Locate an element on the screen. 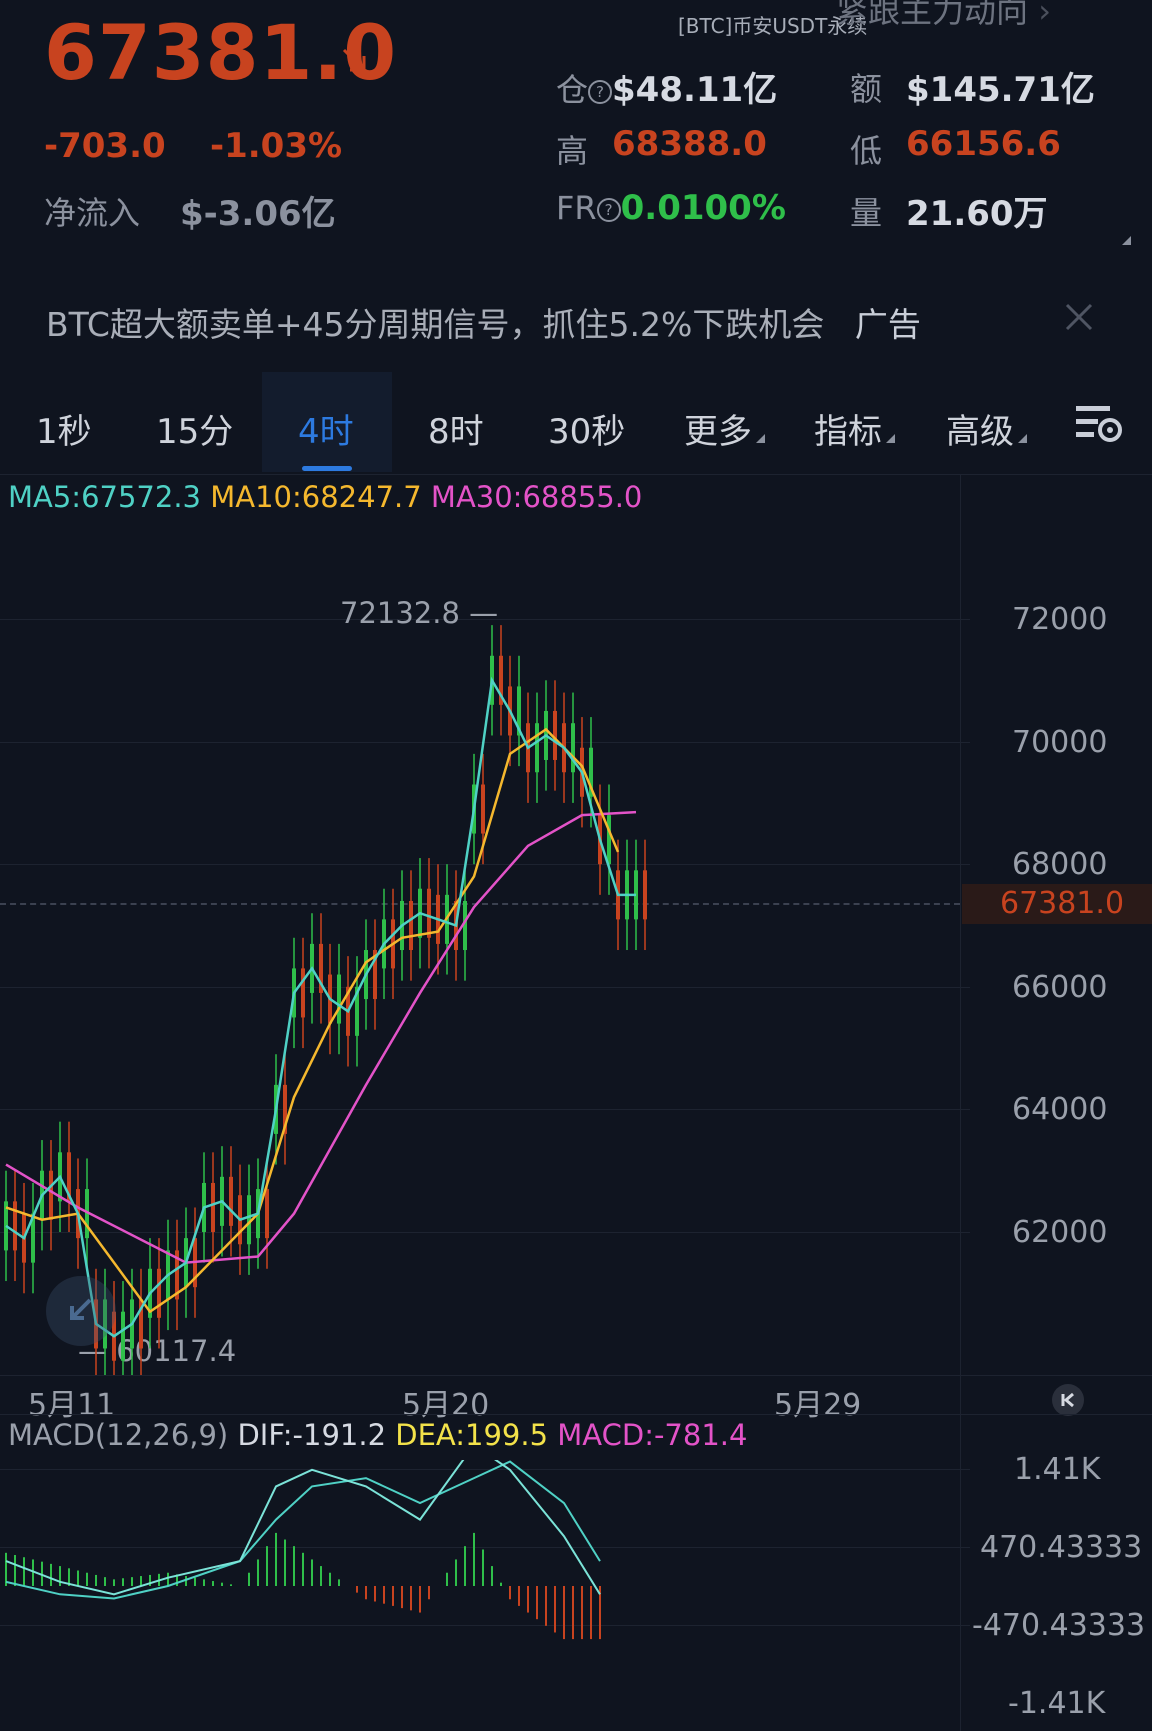 The image size is (1152, 1731). date-label: 5月29 is located at coordinates (818, 1405).